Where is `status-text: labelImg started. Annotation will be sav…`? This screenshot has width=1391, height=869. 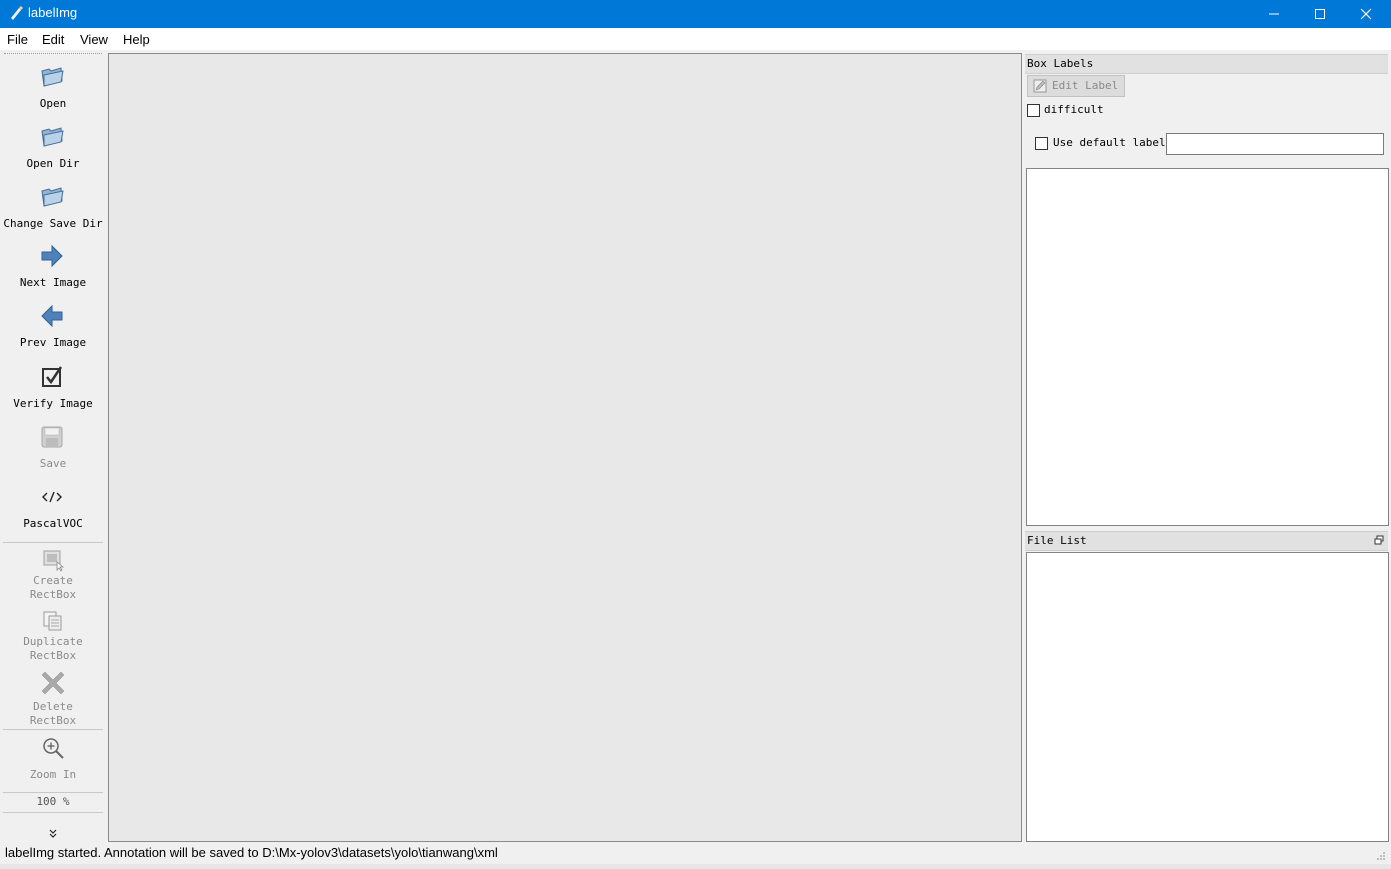
status-text: labelImg started. Annotation will be sav… is located at coordinates (251, 852).